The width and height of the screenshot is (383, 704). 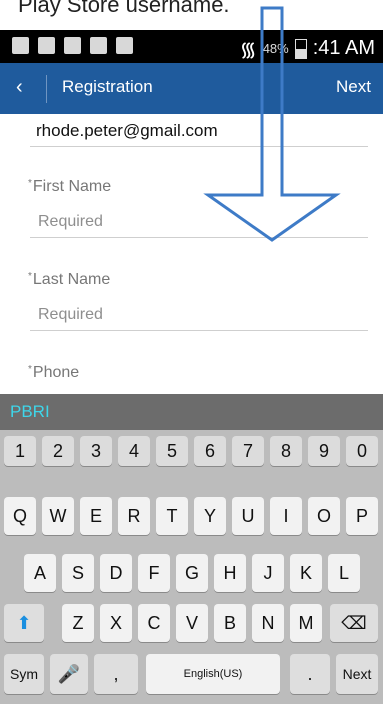 What do you see at coordinates (300, 48) in the screenshot?
I see `battery-icon` at bounding box center [300, 48].